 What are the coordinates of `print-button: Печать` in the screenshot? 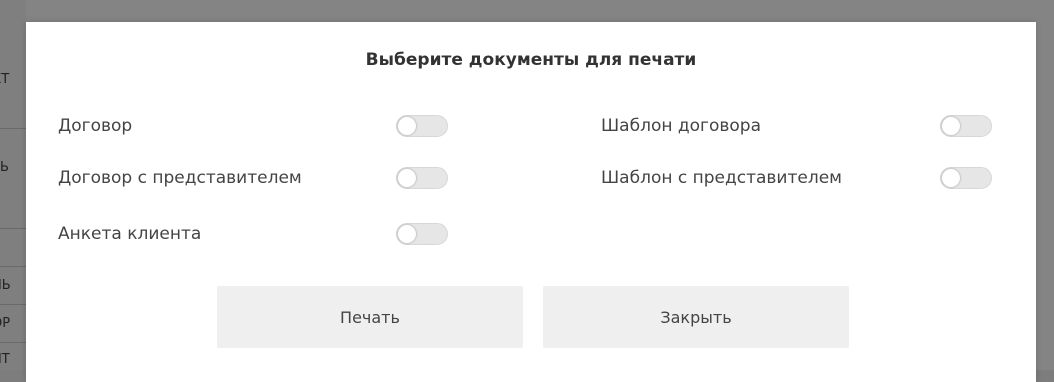 It's located at (370, 317).